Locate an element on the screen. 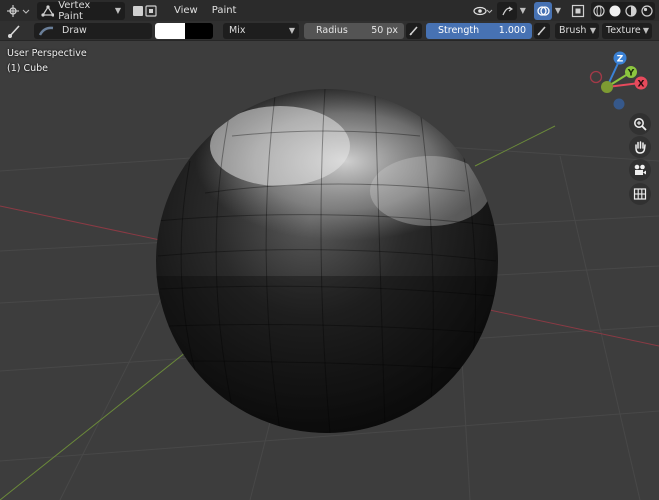 This screenshot has height=500, width=659. gizmo-icon is located at coordinates (507, 10).